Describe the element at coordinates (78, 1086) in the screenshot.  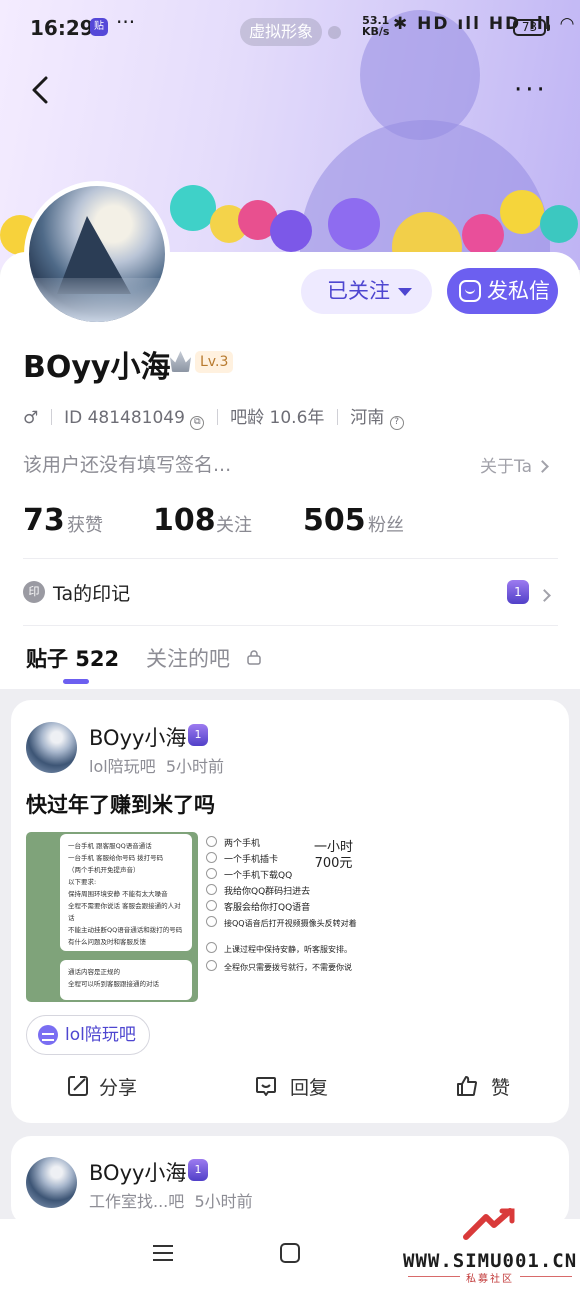
I see `share-icon` at that location.